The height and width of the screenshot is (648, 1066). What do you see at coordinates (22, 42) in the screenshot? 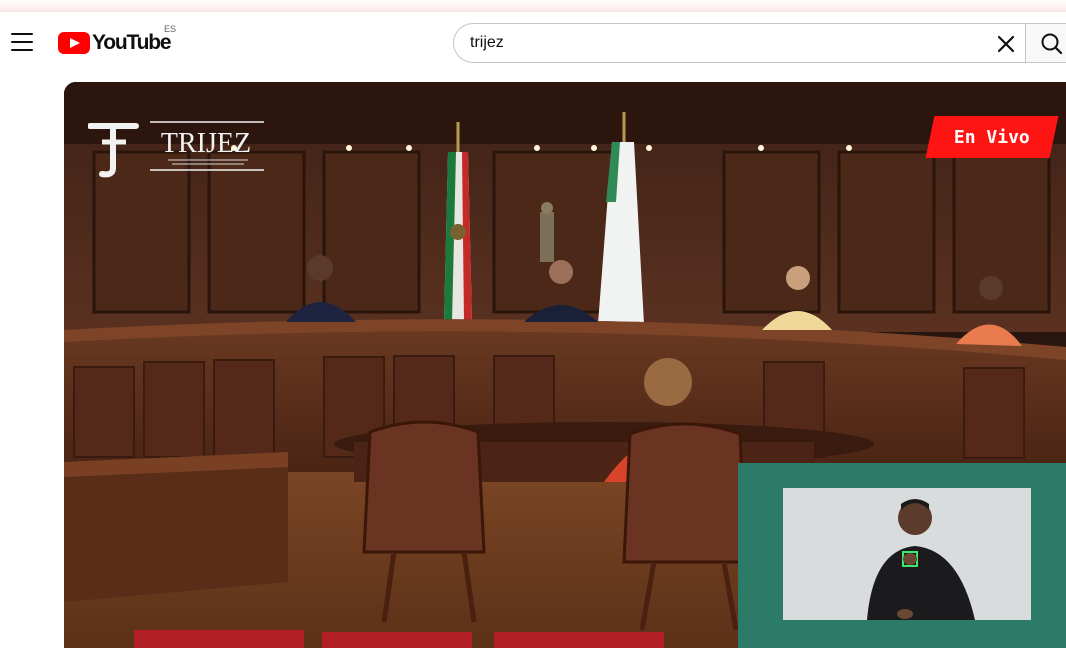
I see `menu-icon` at bounding box center [22, 42].